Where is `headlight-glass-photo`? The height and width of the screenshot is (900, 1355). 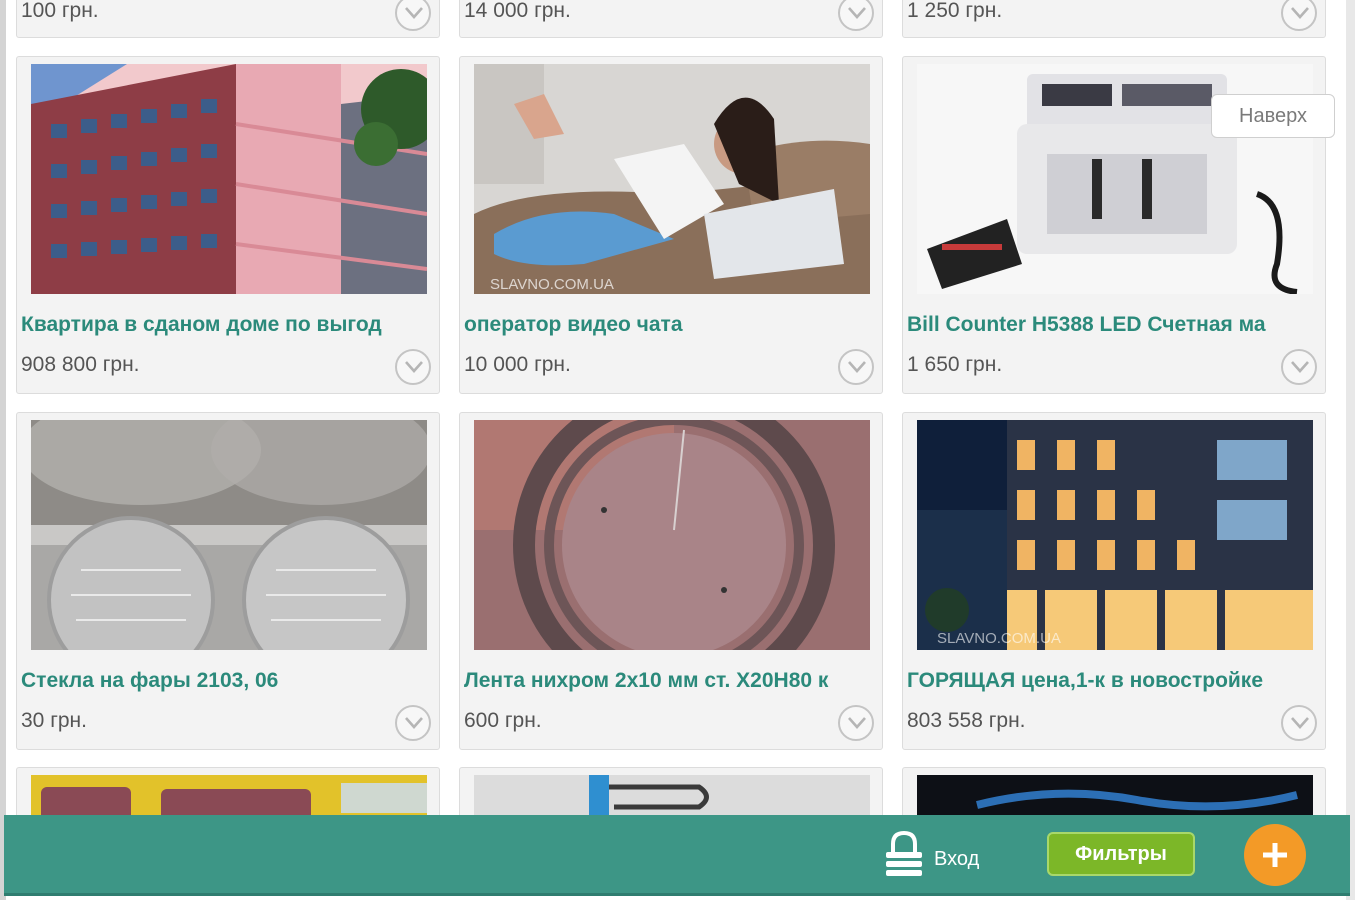 headlight-glass-photo is located at coordinates (229, 535).